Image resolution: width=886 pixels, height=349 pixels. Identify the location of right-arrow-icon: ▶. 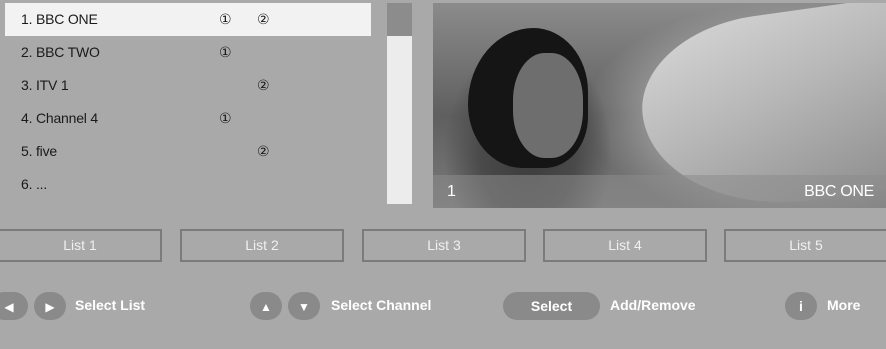
(50, 306).